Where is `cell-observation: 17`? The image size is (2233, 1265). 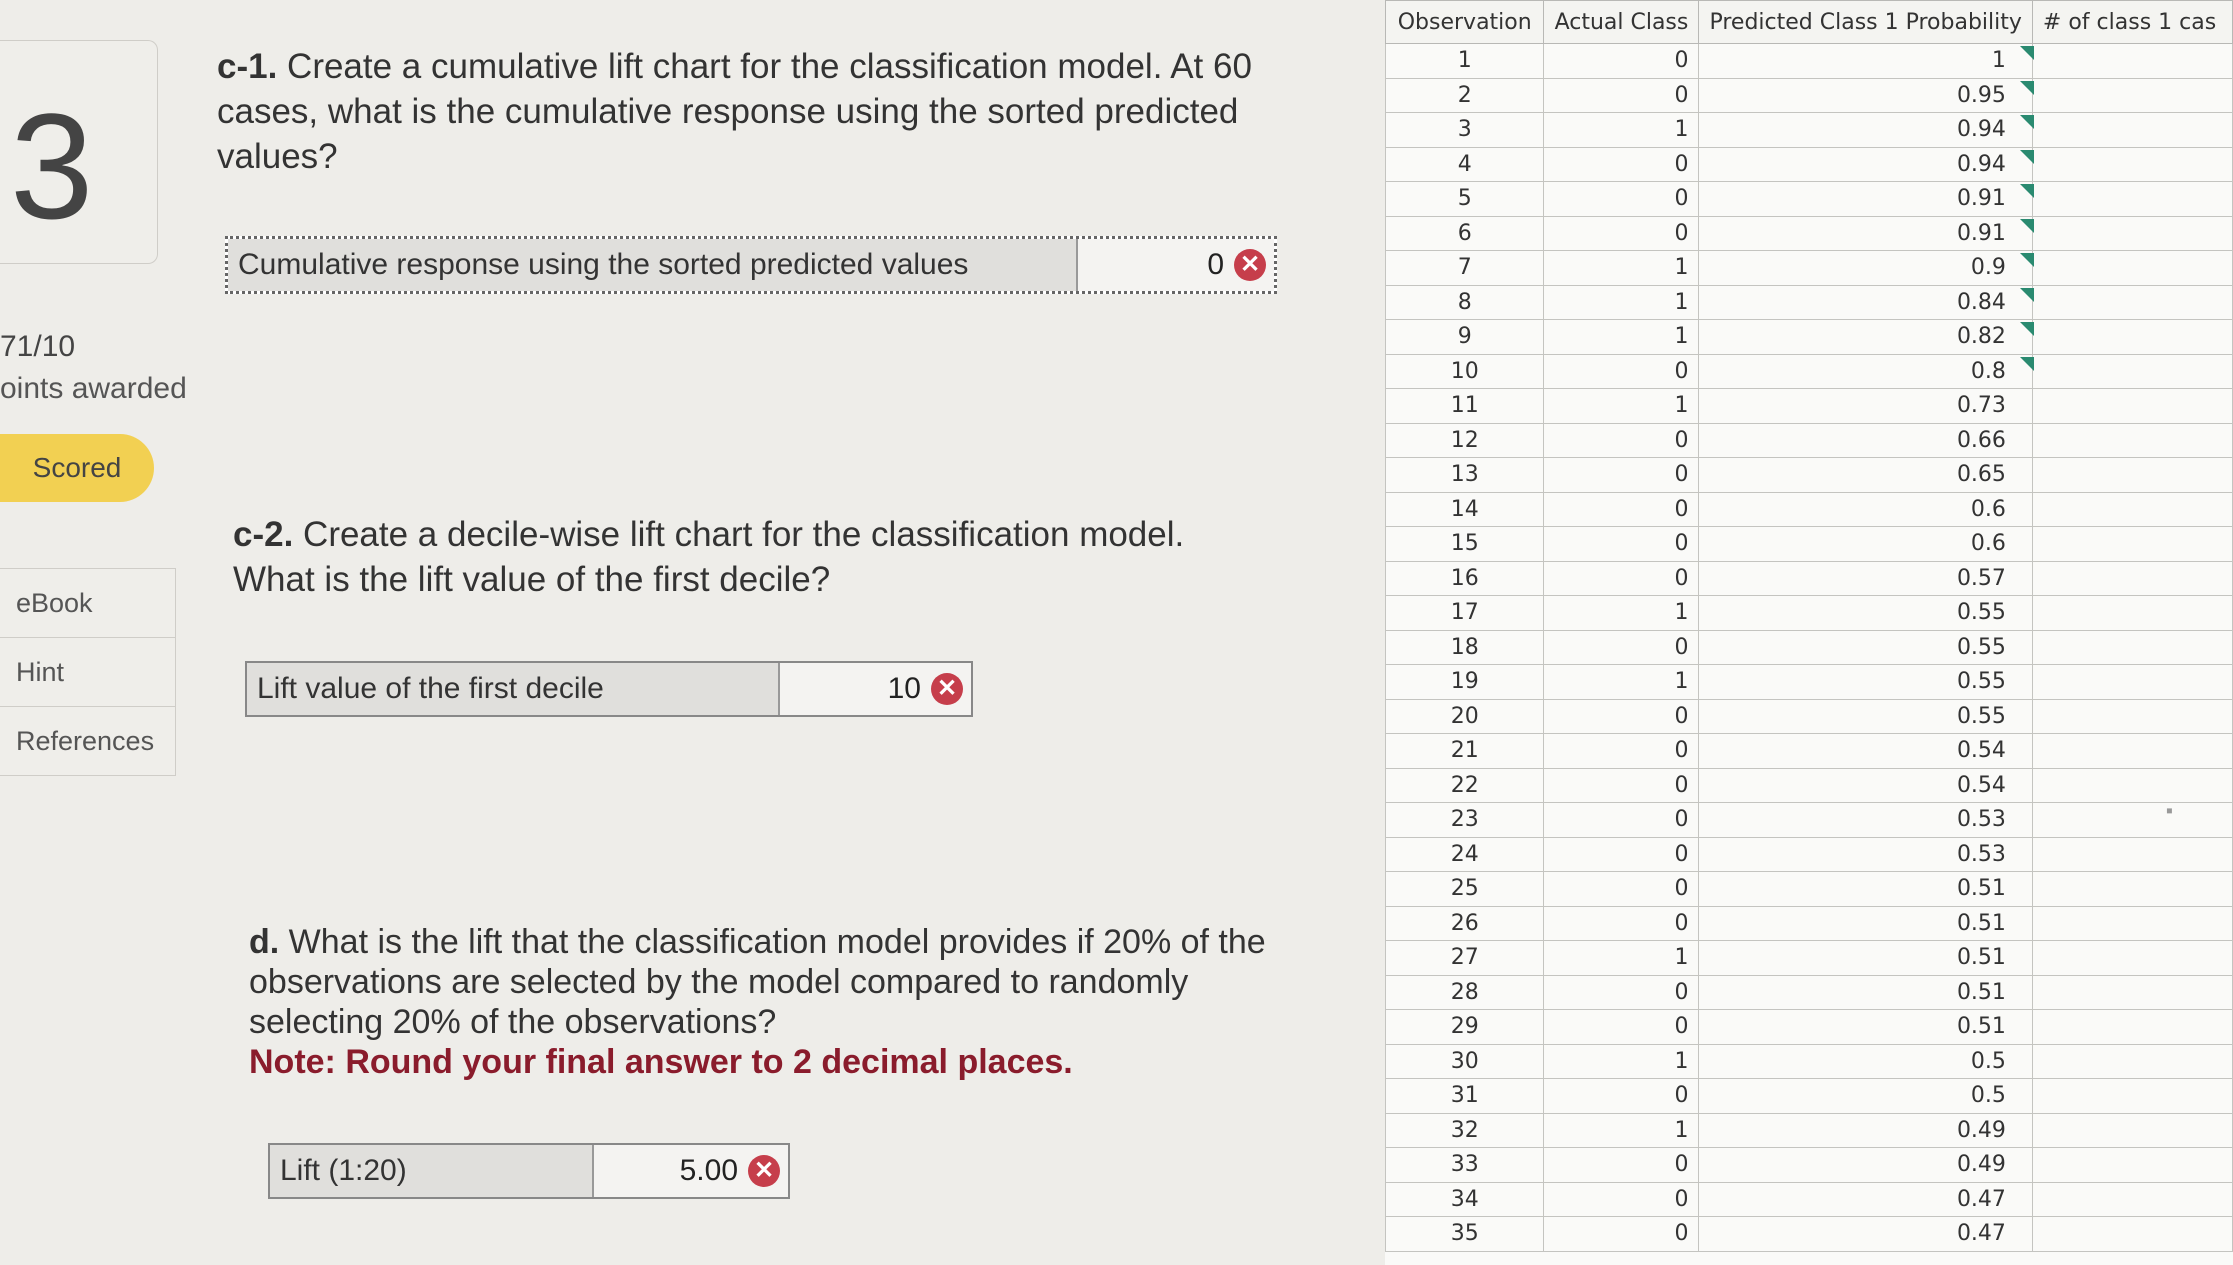
cell-observation: 17 is located at coordinates (1465, 613).